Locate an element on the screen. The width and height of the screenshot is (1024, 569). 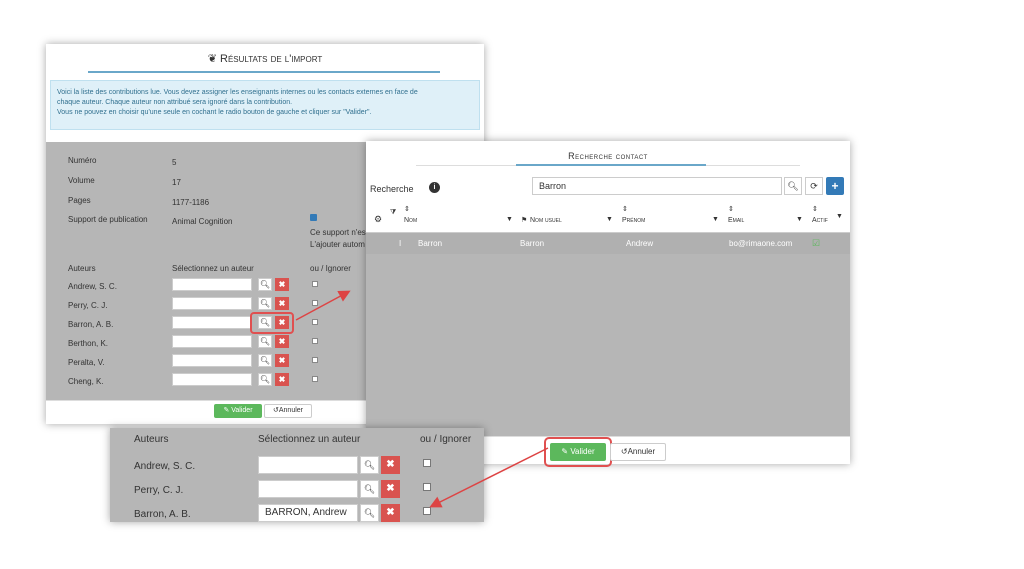
author-name: Perry, C. J. is located at coordinates (88, 305).